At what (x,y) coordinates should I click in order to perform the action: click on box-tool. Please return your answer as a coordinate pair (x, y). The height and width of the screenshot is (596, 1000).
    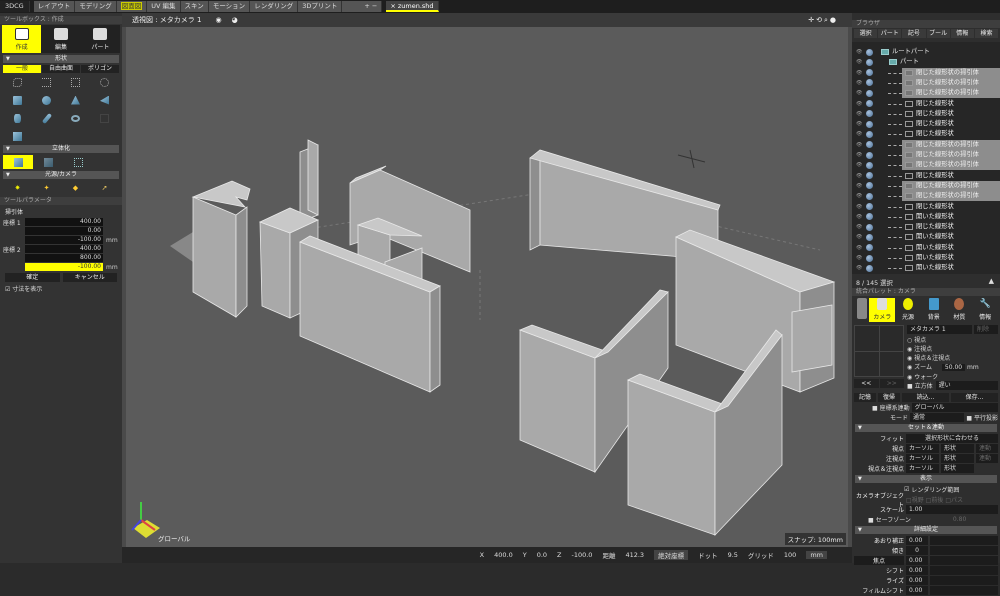
    Looking at the image, I should click on (17, 100).